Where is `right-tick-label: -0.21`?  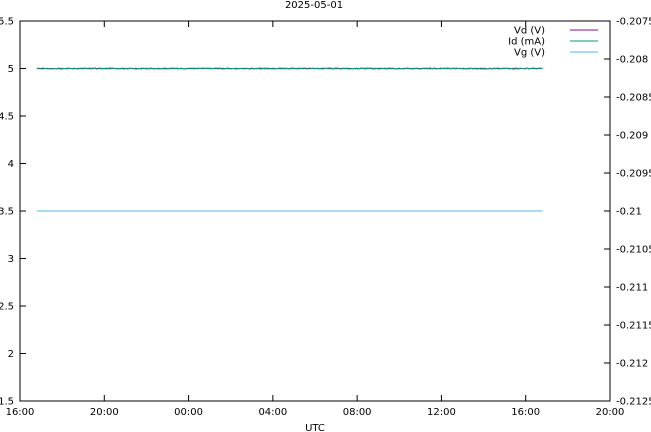 right-tick-label: -0.21 is located at coordinates (629, 212).